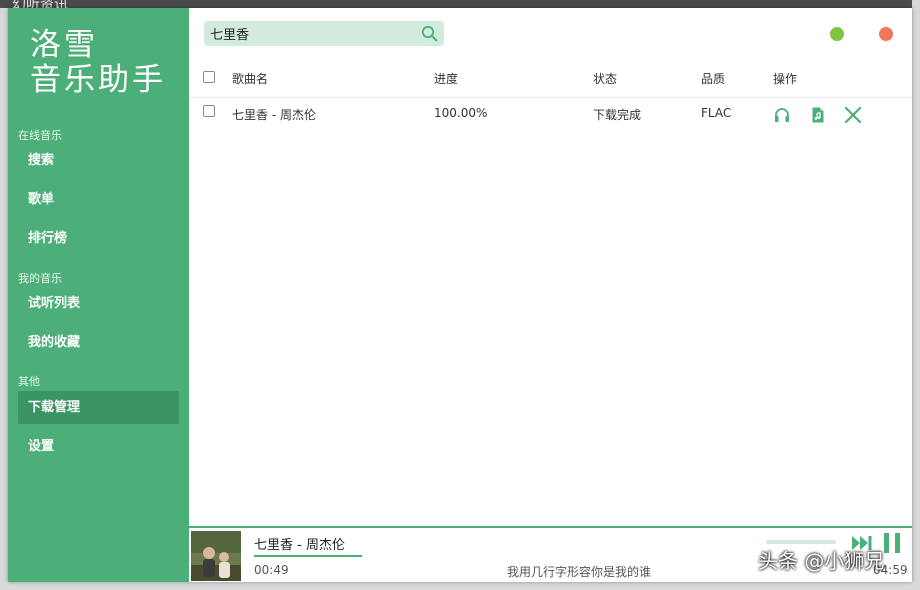 Image resolution: width=920 pixels, height=590 pixels. What do you see at coordinates (579, 572) in the screenshot?
I see `lyric-line: 我用几行字形容你是我的谁` at bounding box center [579, 572].